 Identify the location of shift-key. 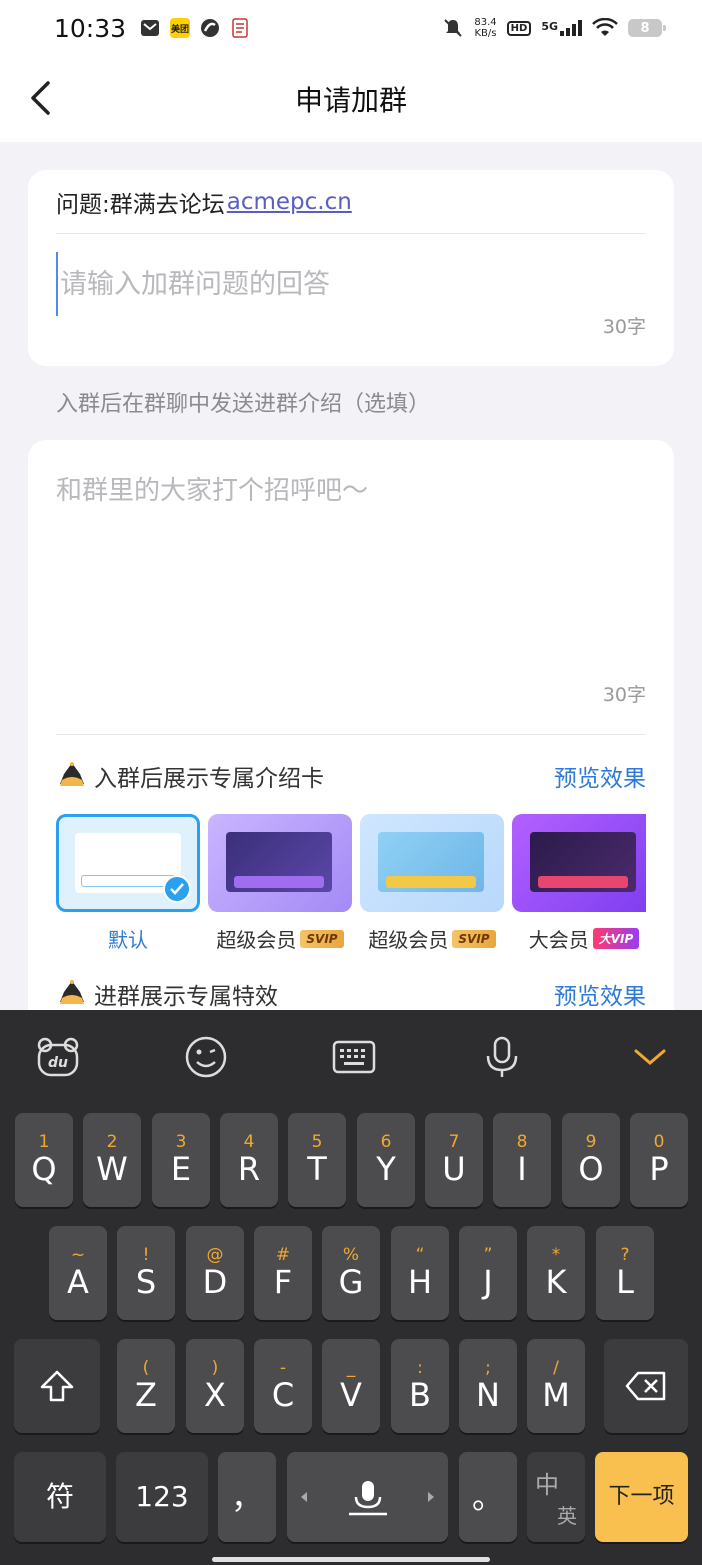
(57, 1386).